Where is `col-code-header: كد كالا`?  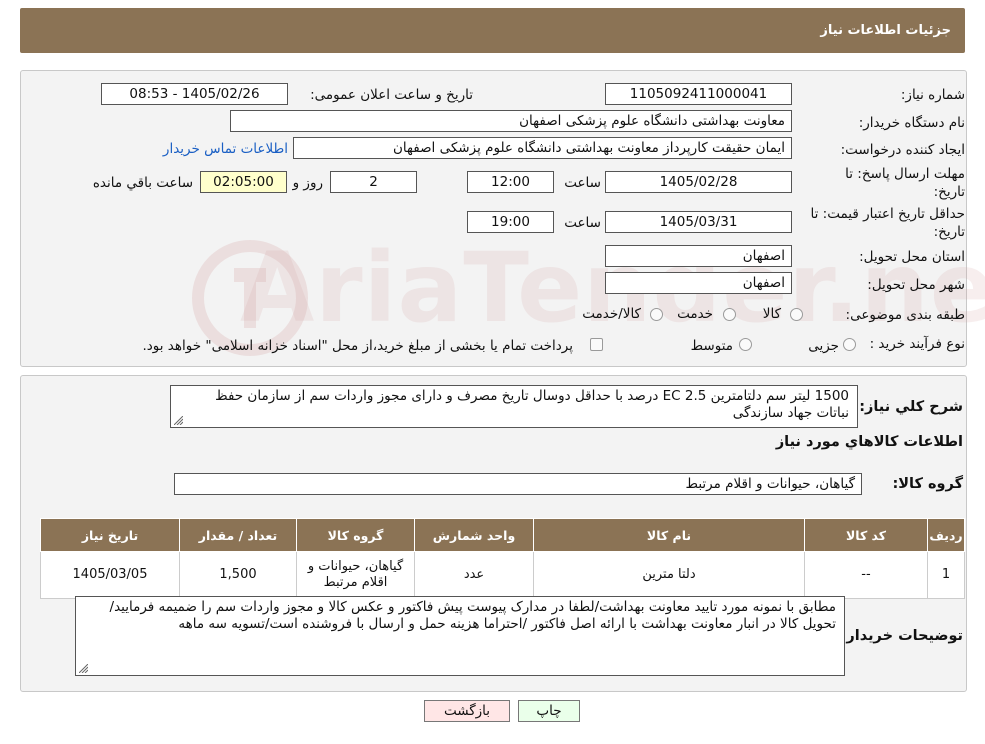
col-code-header: كد كالا is located at coordinates (866, 535).